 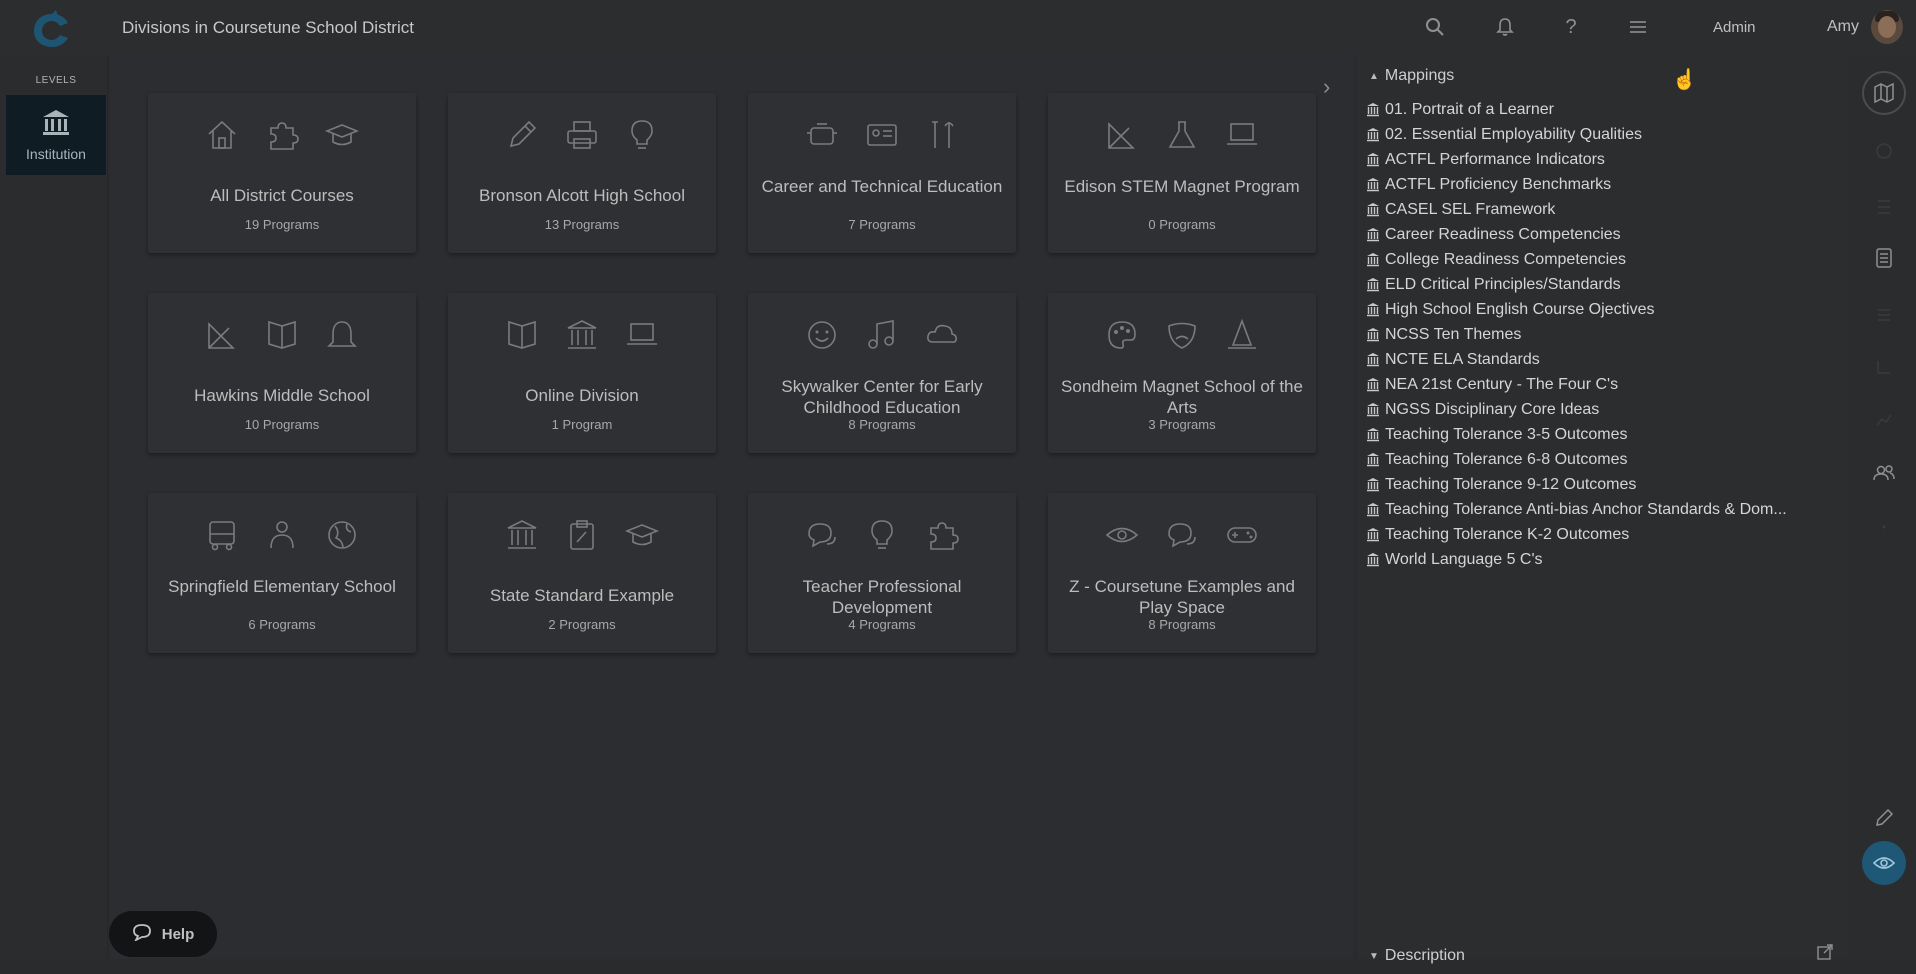 What do you see at coordinates (1602, 259) in the screenshot?
I see `mapping-item: College Readiness Competencies` at bounding box center [1602, 259].